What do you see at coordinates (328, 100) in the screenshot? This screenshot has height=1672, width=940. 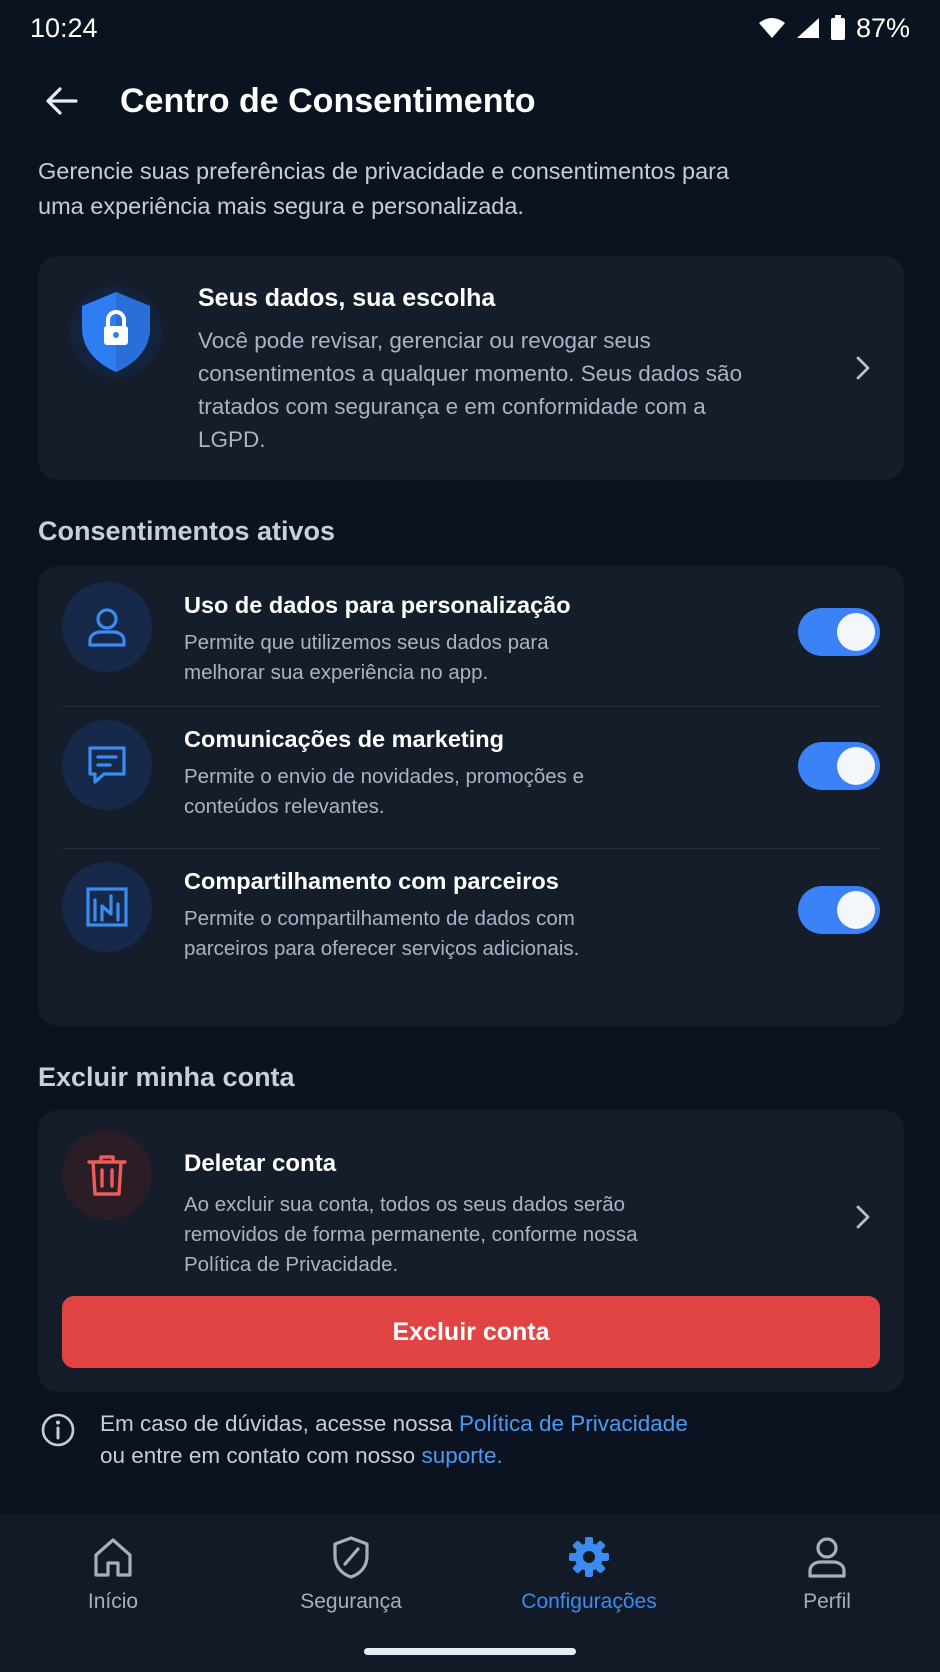 I see `page-title: Centro de Consentimento` at bounding box center [328, 100].